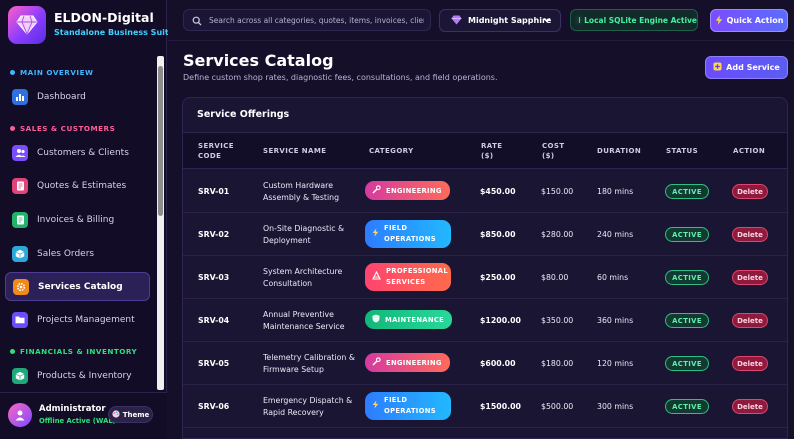 This screenshot has height=439, width=794. What do you see at coordinates (640, 20) in the screenshot?
I see `engine-status-text: Local SQLite Engine Active` at bounding box center [640, 20].